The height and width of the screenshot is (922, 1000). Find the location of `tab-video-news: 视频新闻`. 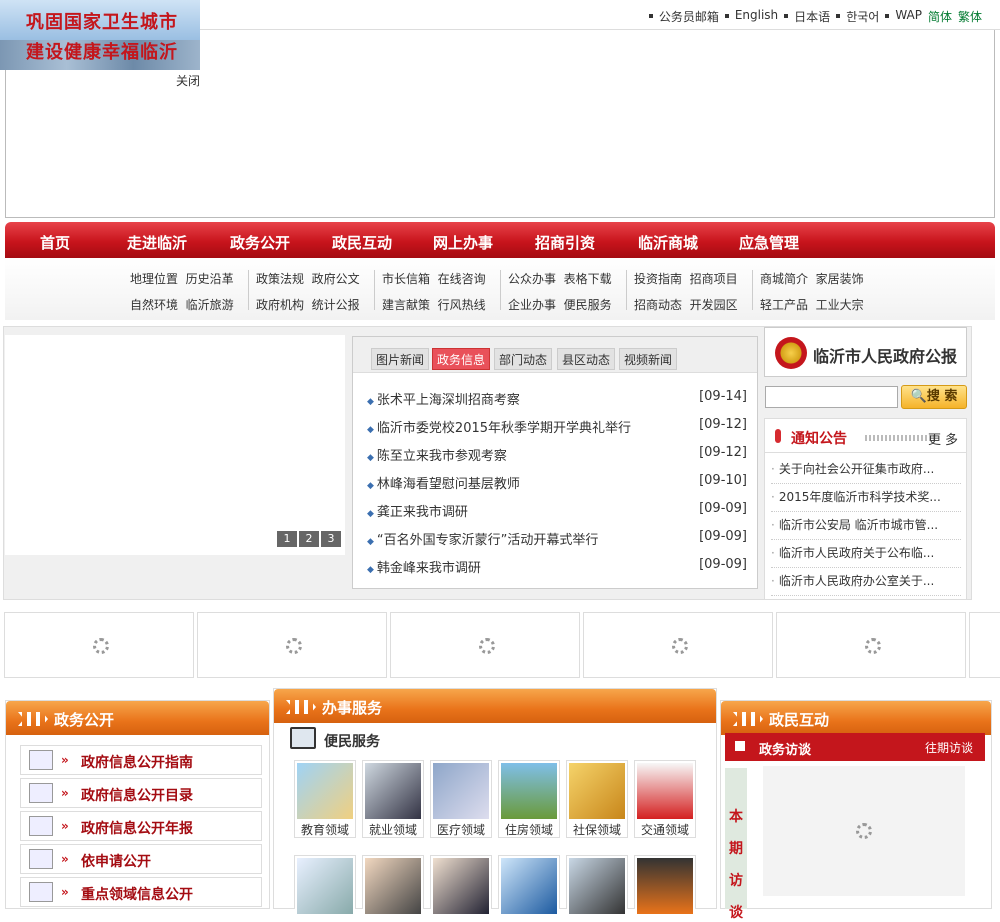

tab-video-news: 视频新闻 is located at coordinates (648, 359).